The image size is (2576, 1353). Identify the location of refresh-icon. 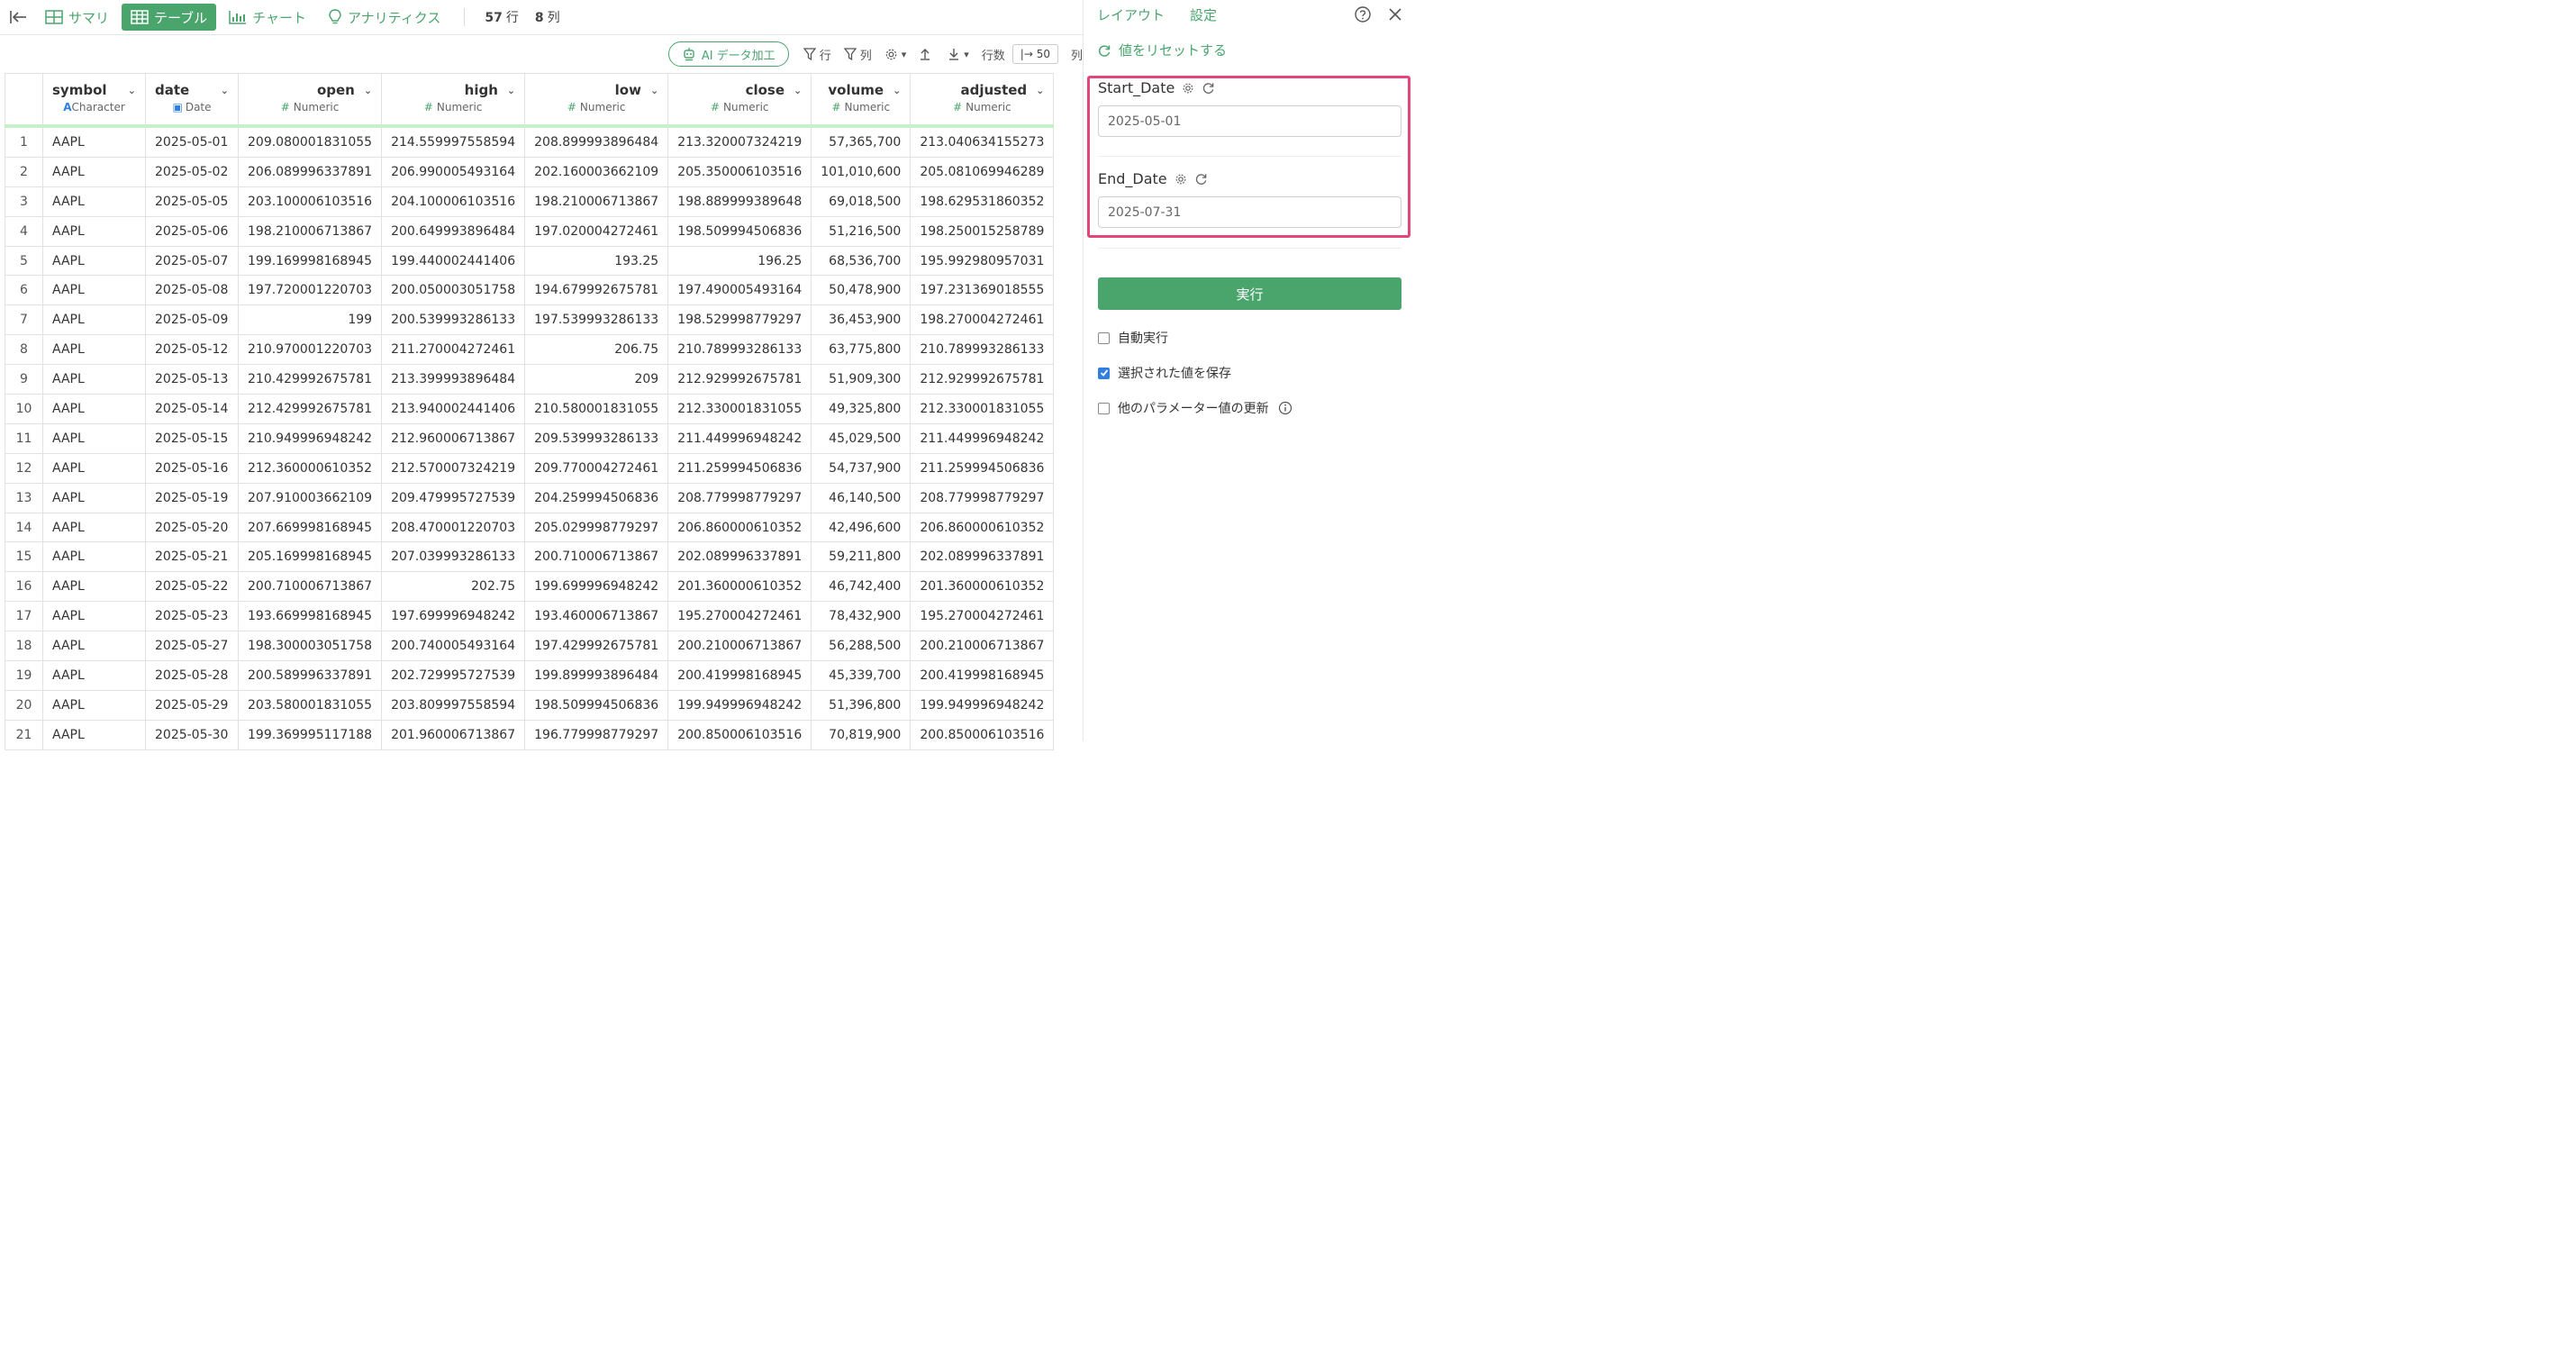
(1201, 179).